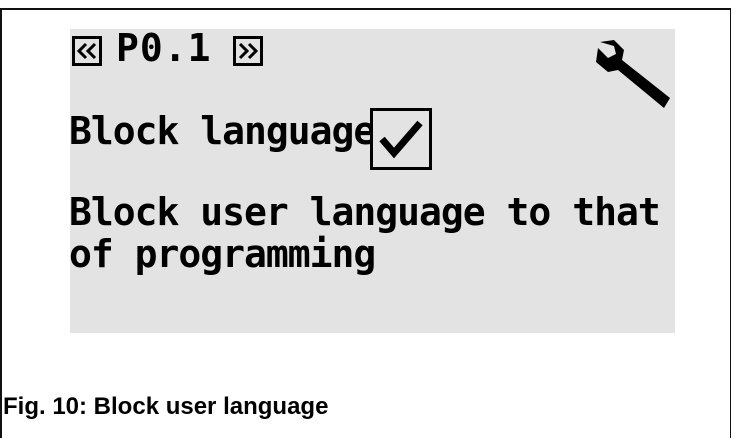 The height and width of the screenshot is (438, 733). What do you see at coordinates (164, 48) in the screenshot?
I see `parameter-code: P0.1` at bounding box center [164, 48].